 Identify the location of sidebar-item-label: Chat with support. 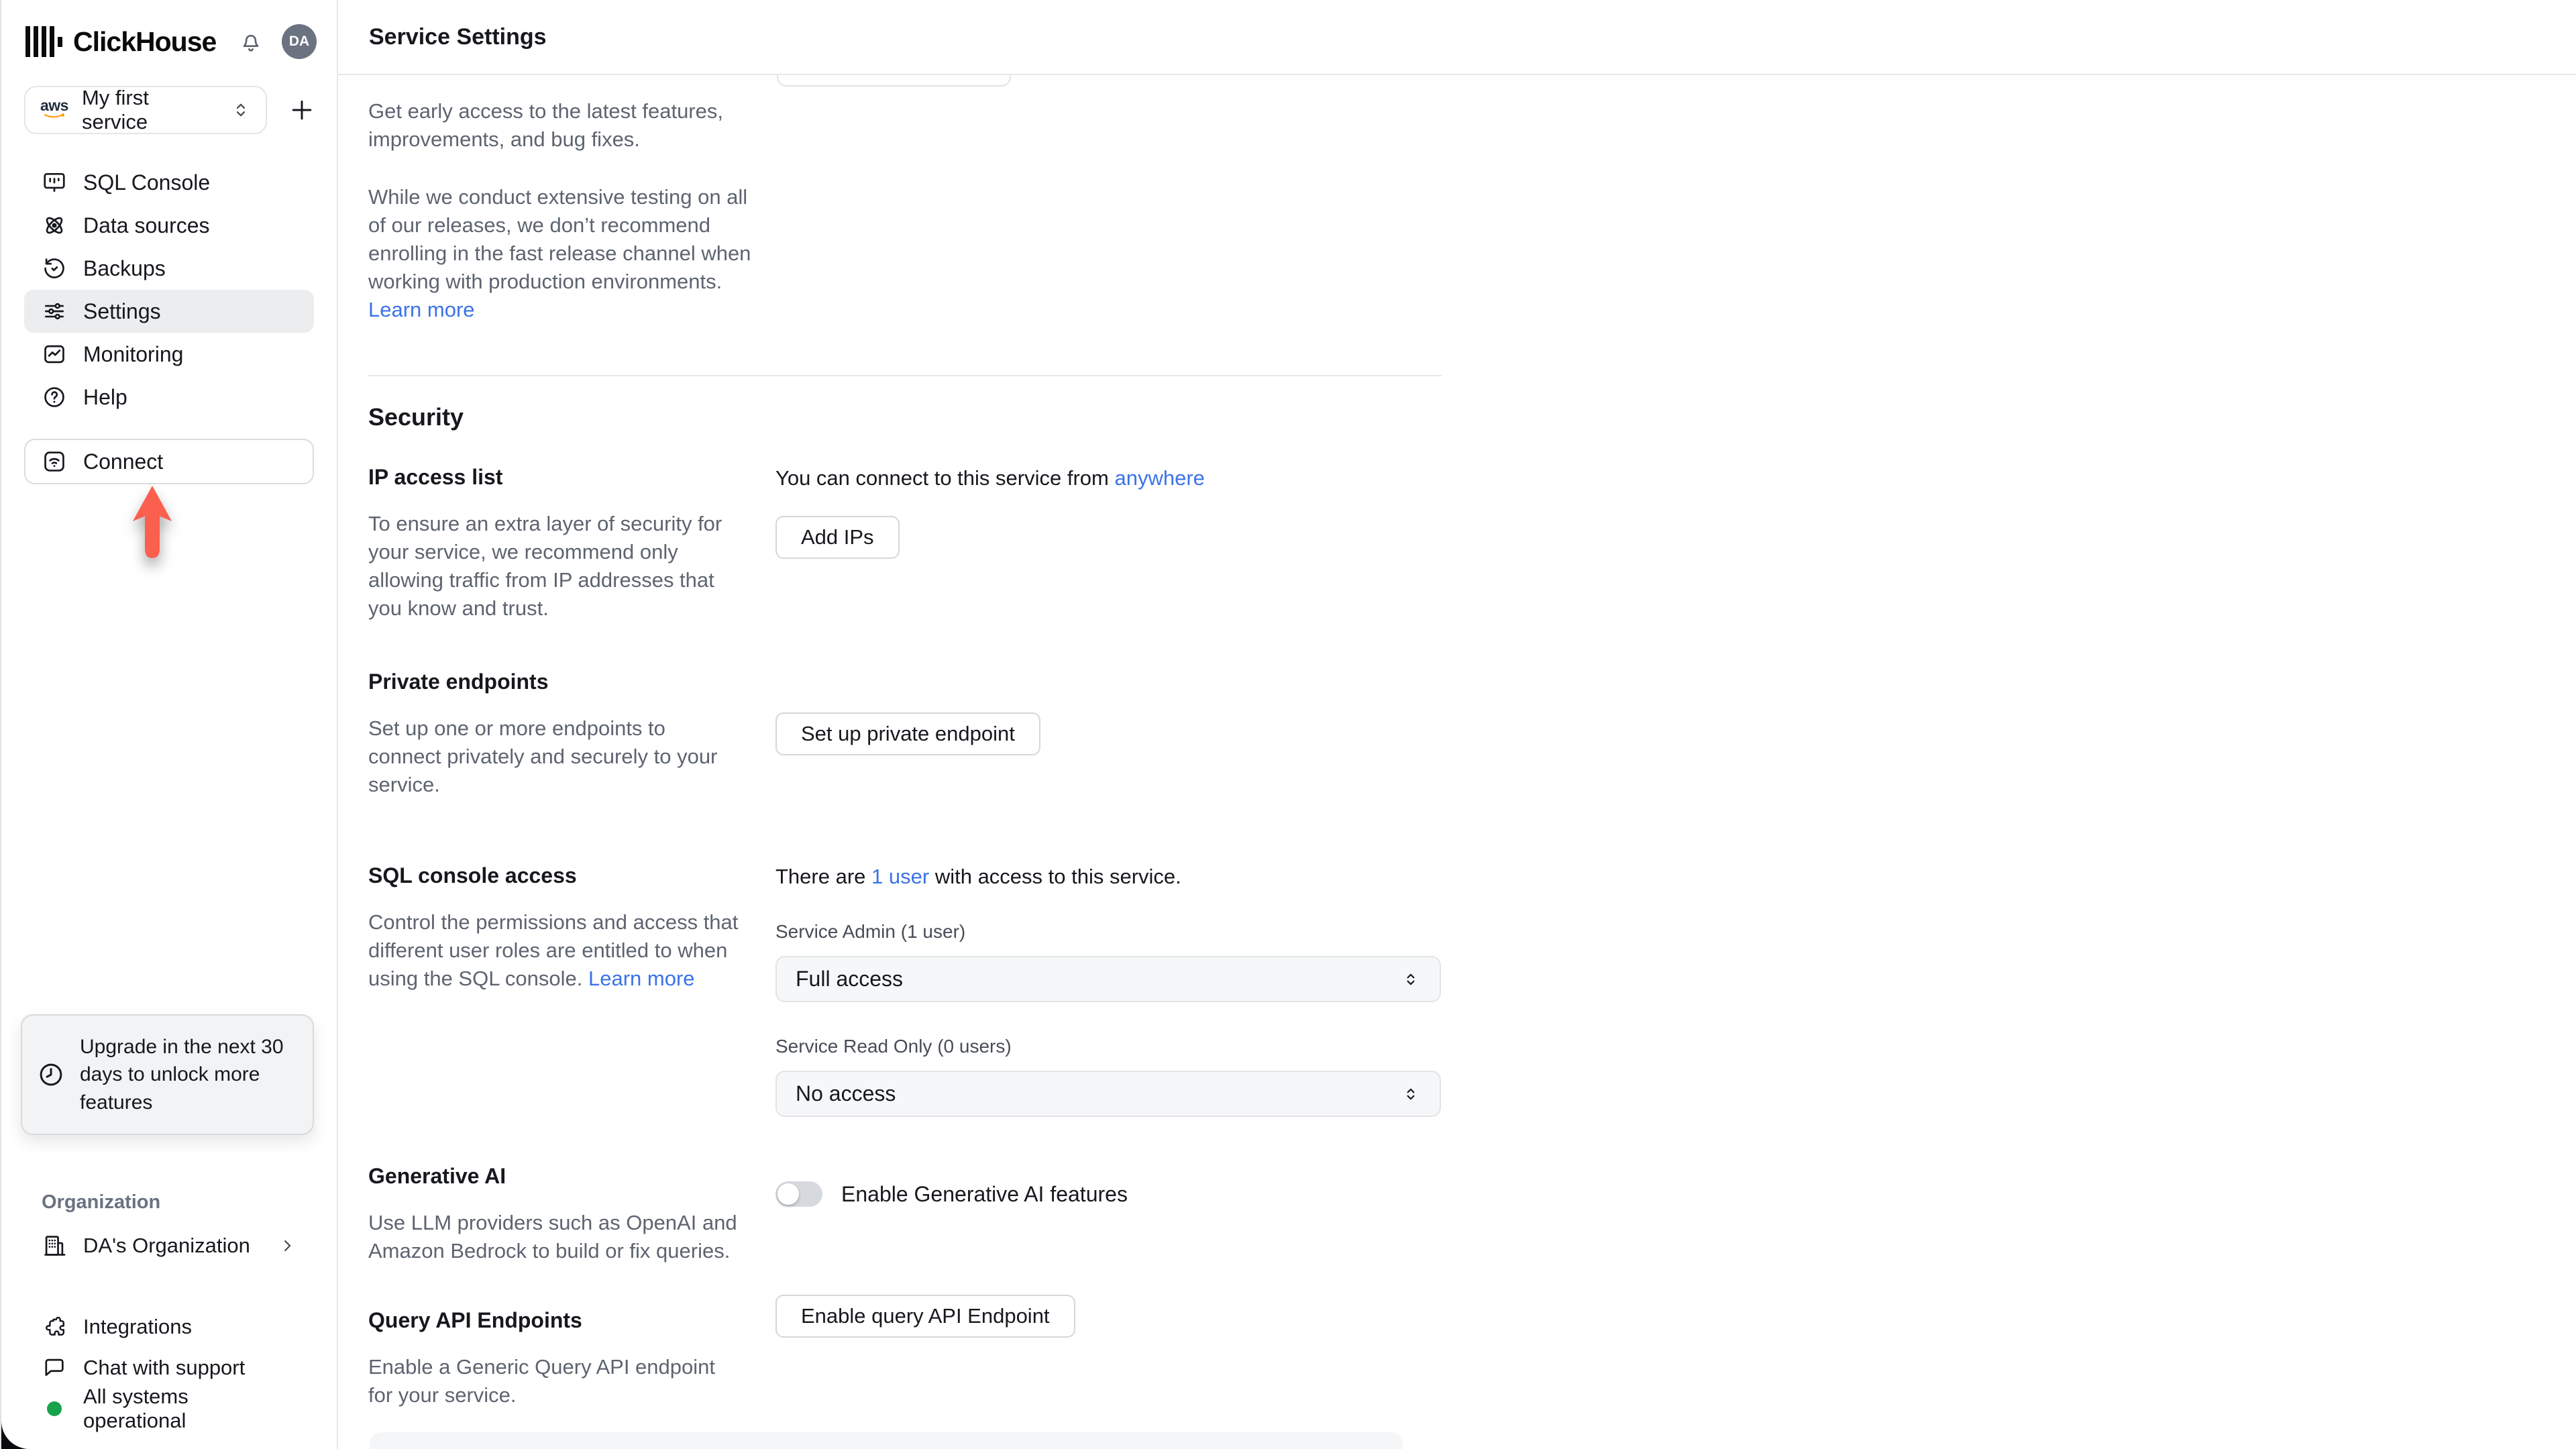
(164, 1367).